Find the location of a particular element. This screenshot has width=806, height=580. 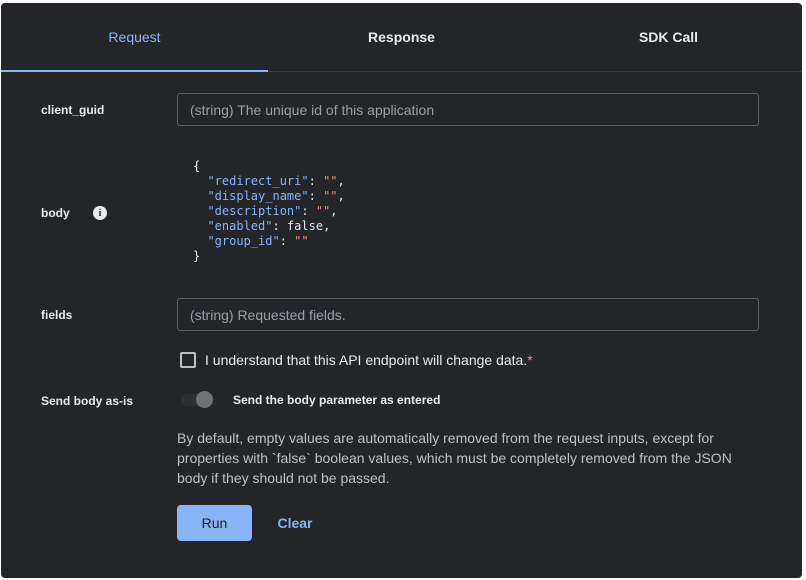

send-body-as-is-description: Send the body parameter as entered is located at coordinates (337, 400).